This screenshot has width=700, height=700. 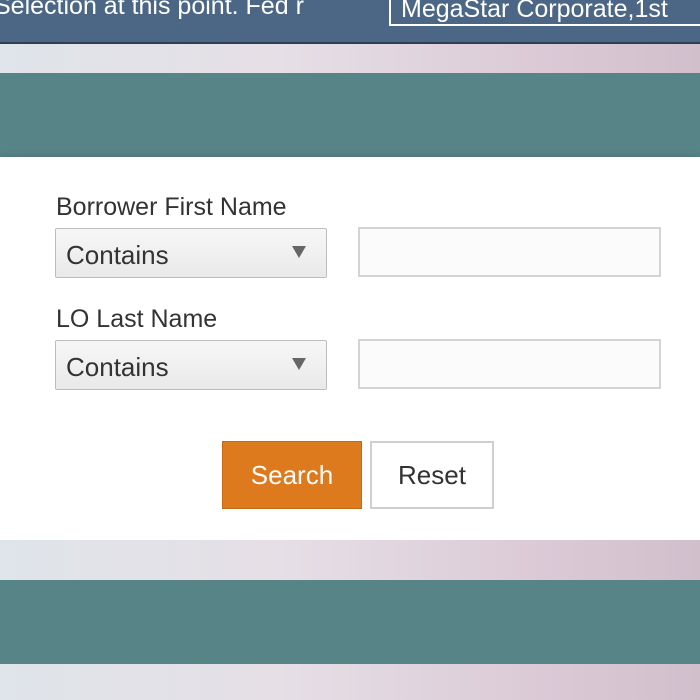 What do you see at coordinates (509, 252) in the screenshot?
I see `borrower-first-name-input` at bounding box center [509, 252].